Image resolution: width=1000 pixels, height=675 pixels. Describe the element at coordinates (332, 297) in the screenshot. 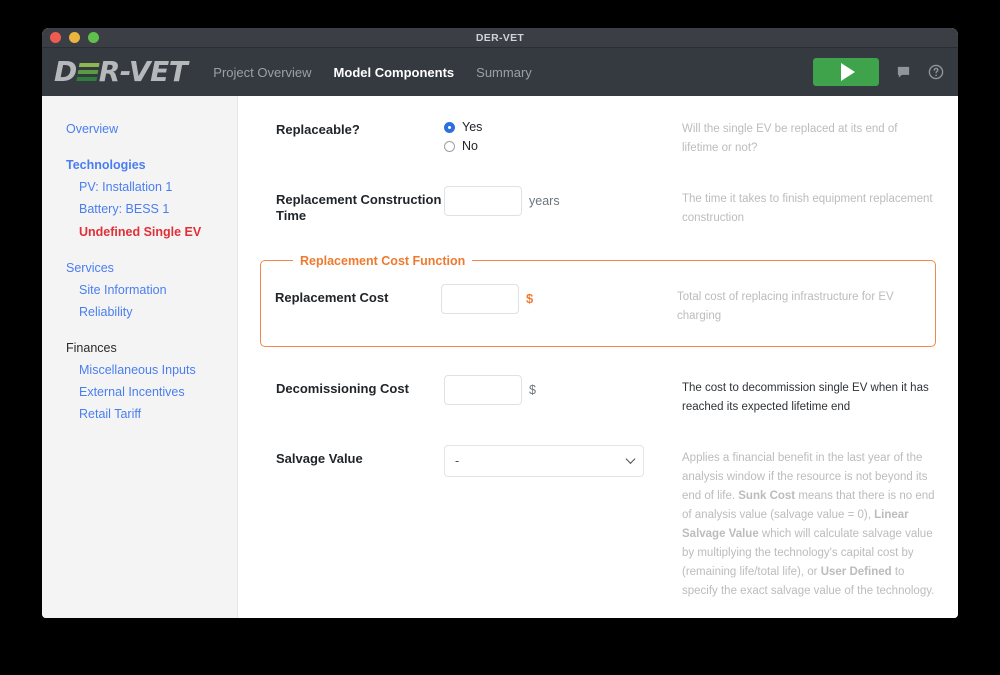

I see `field-label-replacement-cost: Replacement Cost` at that location.